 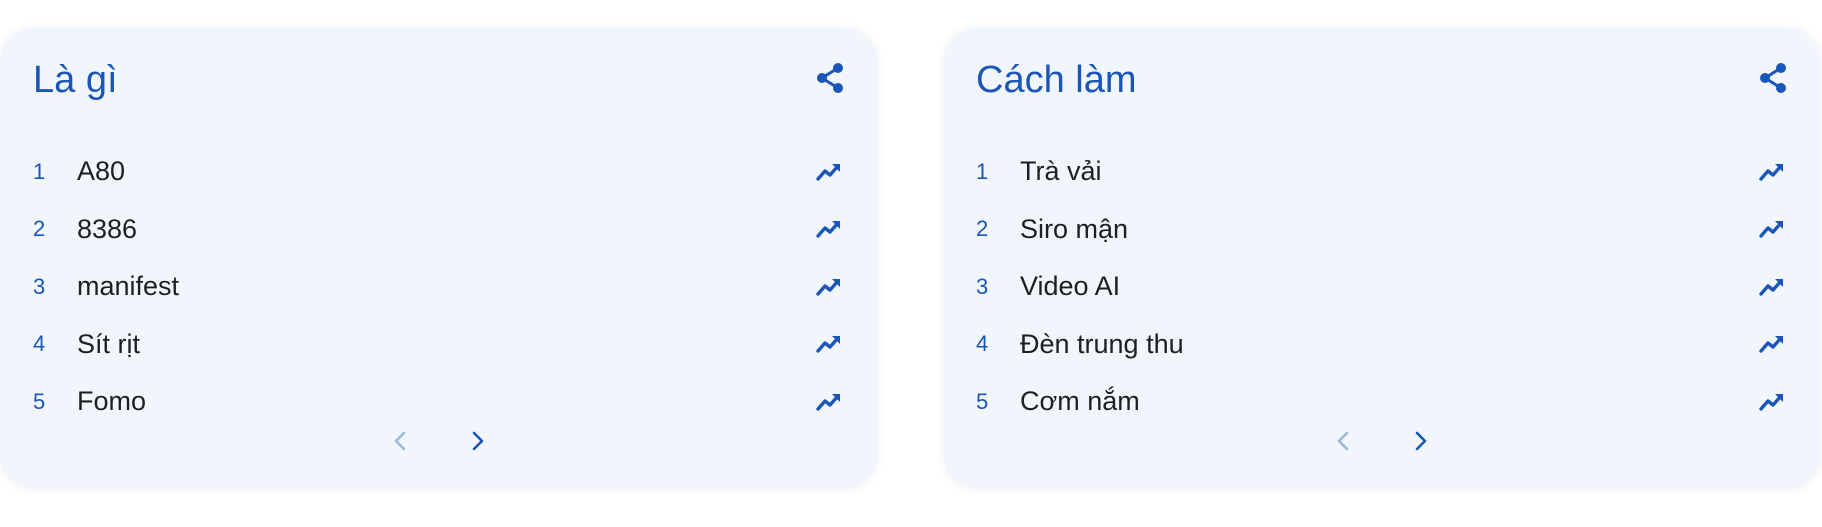 What do you see at coordinates (439, 172) in the screenshot?
I see `list-item: 1 A80` at bounding box center [439, 172].